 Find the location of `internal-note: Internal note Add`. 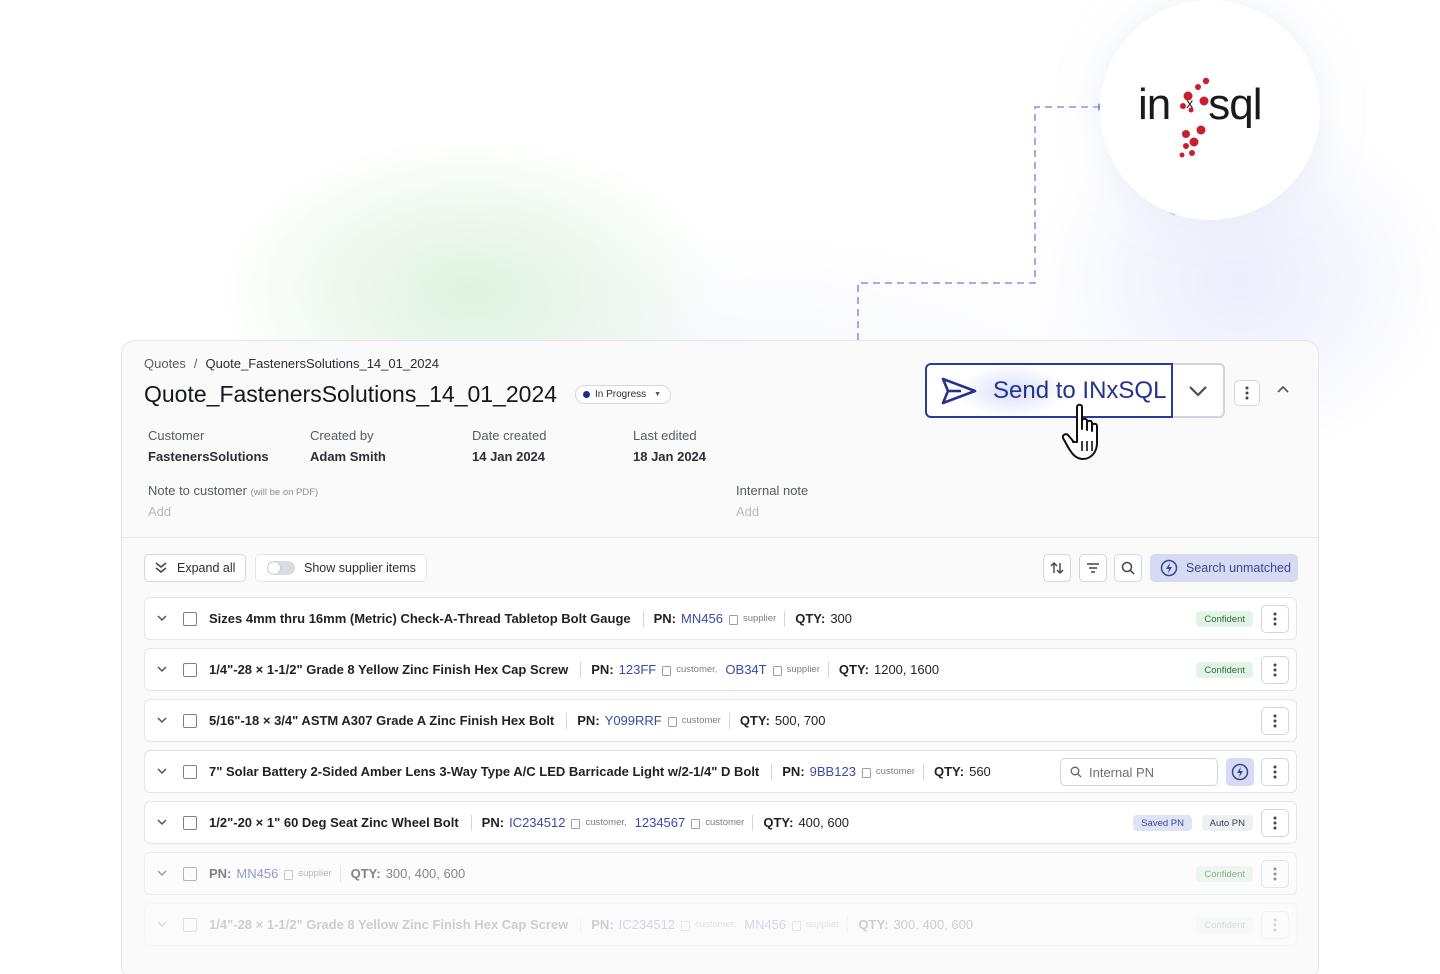

internal-note: Internal note Add is located at coordinates (772, 501).